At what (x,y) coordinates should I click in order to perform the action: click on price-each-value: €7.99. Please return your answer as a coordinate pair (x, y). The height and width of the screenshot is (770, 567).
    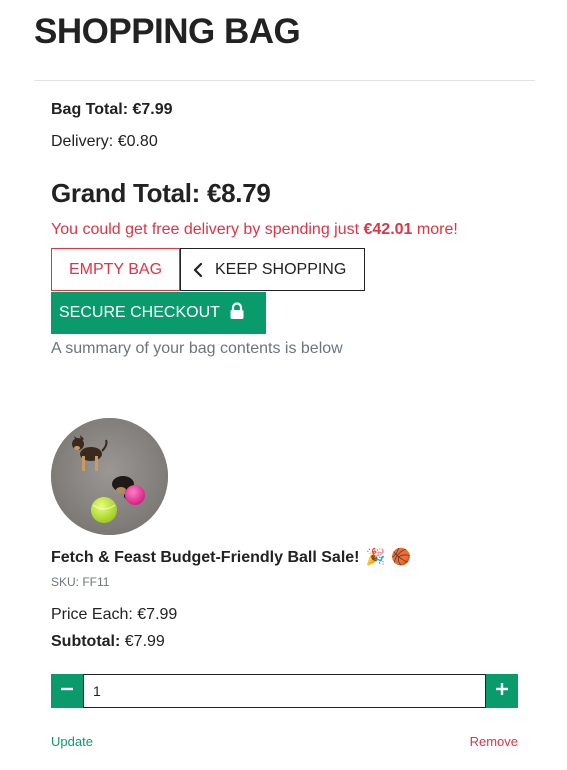
    Looking at the image, I should click on (157, 614).